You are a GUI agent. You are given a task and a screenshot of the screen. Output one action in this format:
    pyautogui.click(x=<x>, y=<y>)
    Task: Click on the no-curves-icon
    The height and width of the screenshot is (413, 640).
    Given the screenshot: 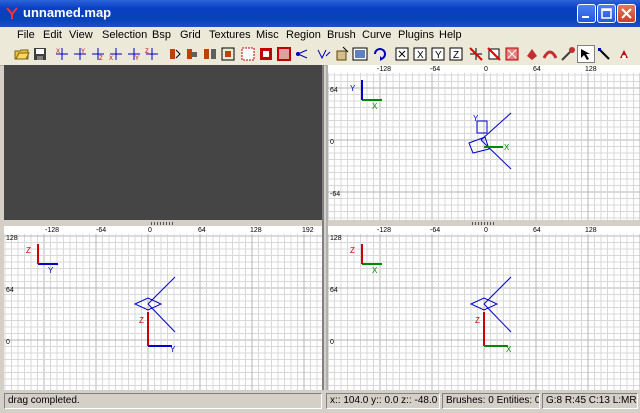 What is the action you would take?
    pyautogui.click(x=512, y=54)
    